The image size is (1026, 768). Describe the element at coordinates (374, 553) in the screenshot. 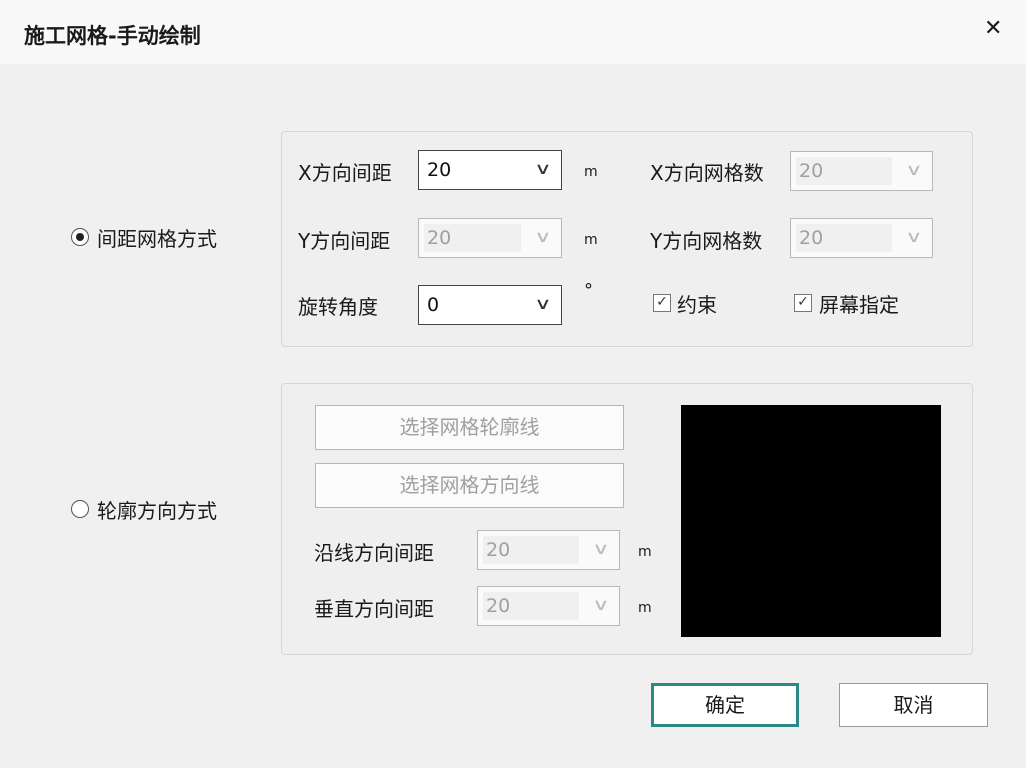

I see `along-spacing-label: 沿线方向间距` at that location.